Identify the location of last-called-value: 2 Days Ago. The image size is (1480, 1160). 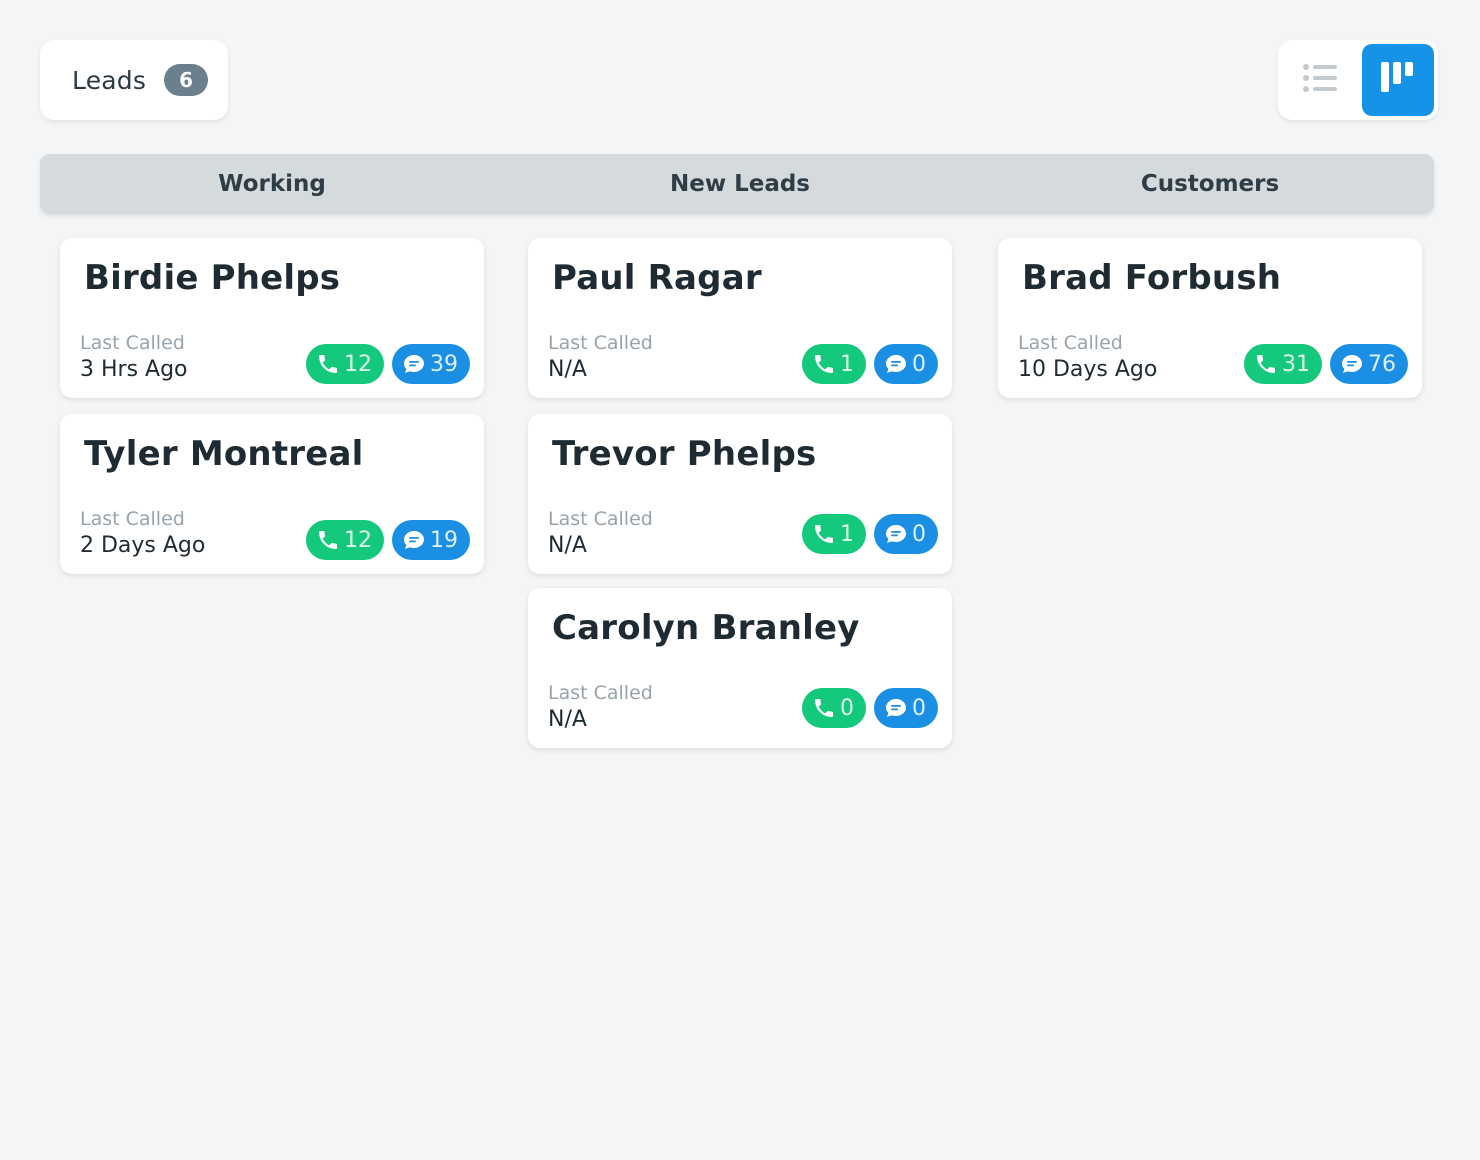
(143, 545).